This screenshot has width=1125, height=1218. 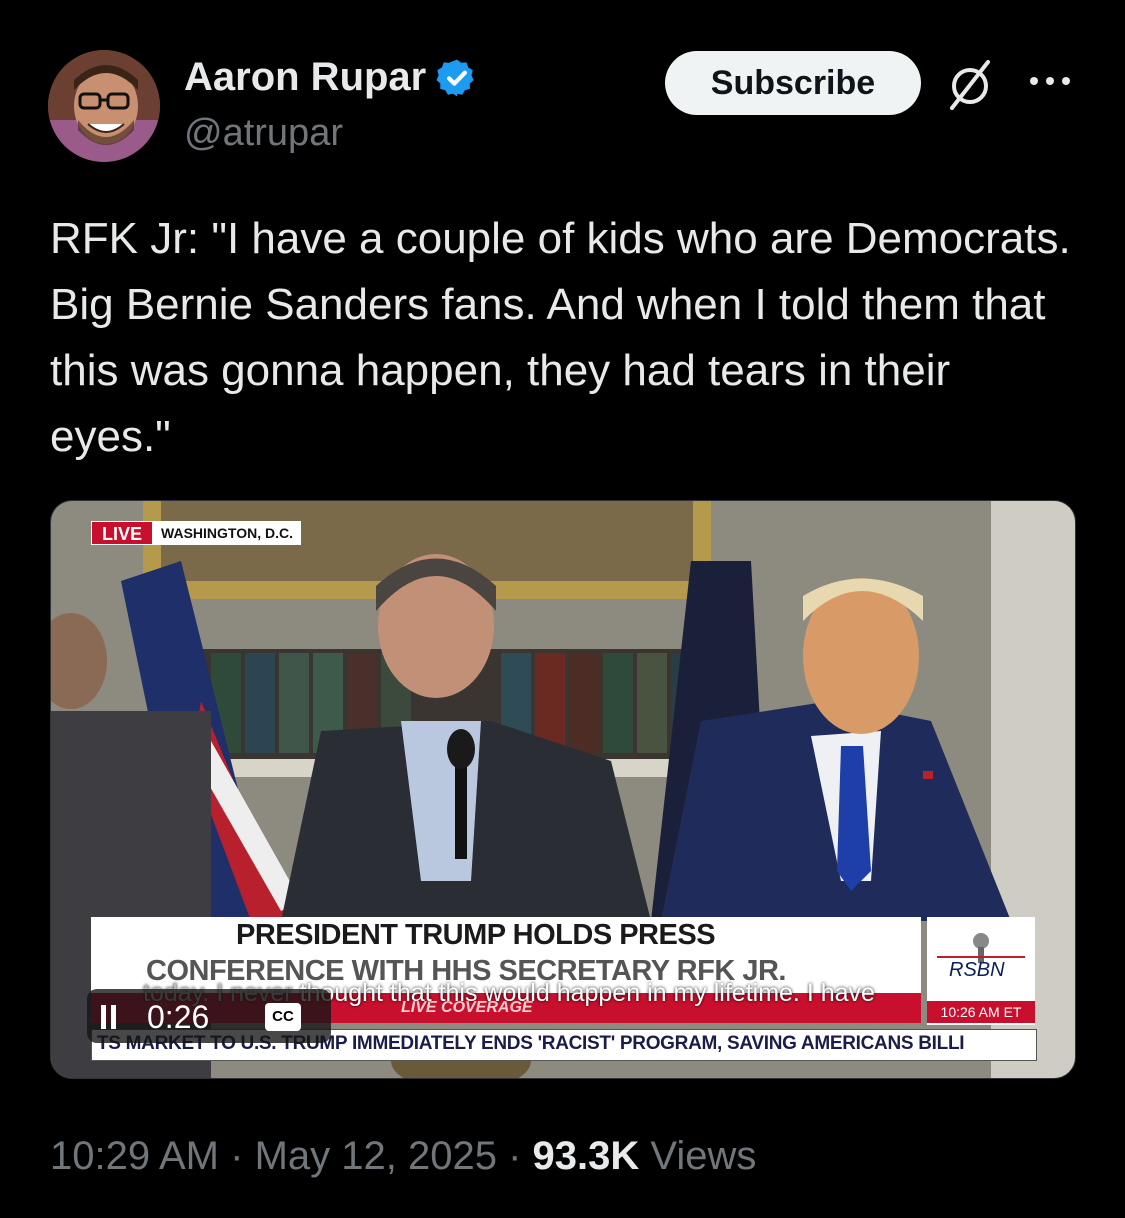 What do you see at coordinates (703, 1156) in the screenshot?
I see `views-label: Views` at bounding box center [703, 1156].